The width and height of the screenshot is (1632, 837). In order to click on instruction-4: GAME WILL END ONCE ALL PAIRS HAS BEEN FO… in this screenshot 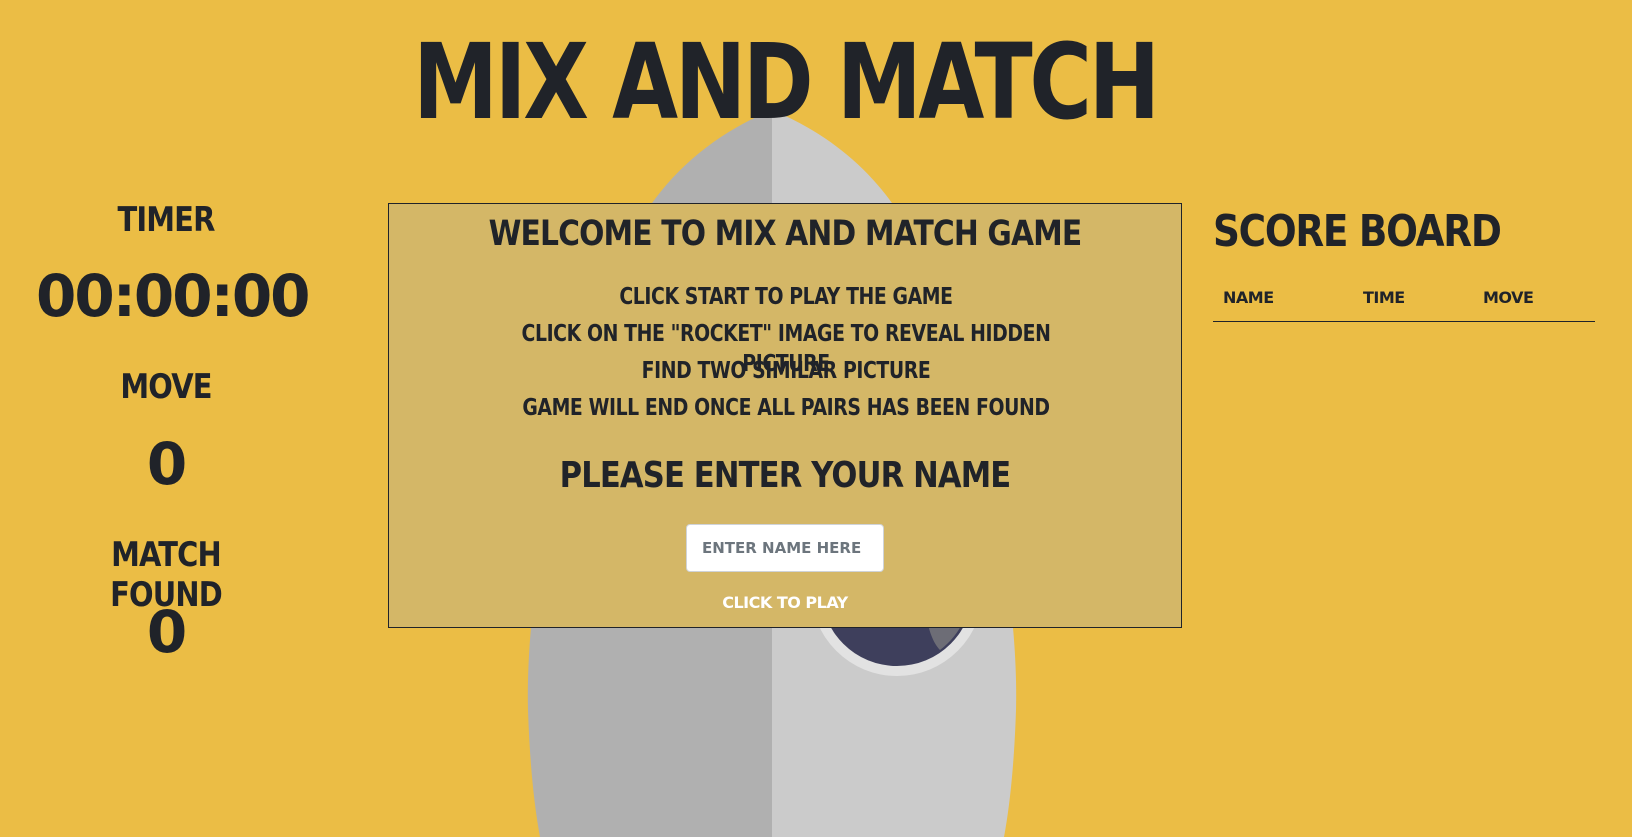, I will do `click(786, 408)`.